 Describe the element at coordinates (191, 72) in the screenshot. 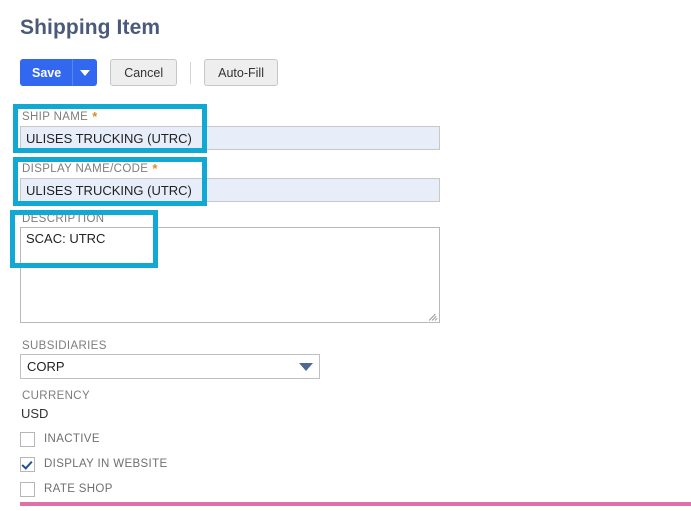

I see `toolbar-divider` at that location.